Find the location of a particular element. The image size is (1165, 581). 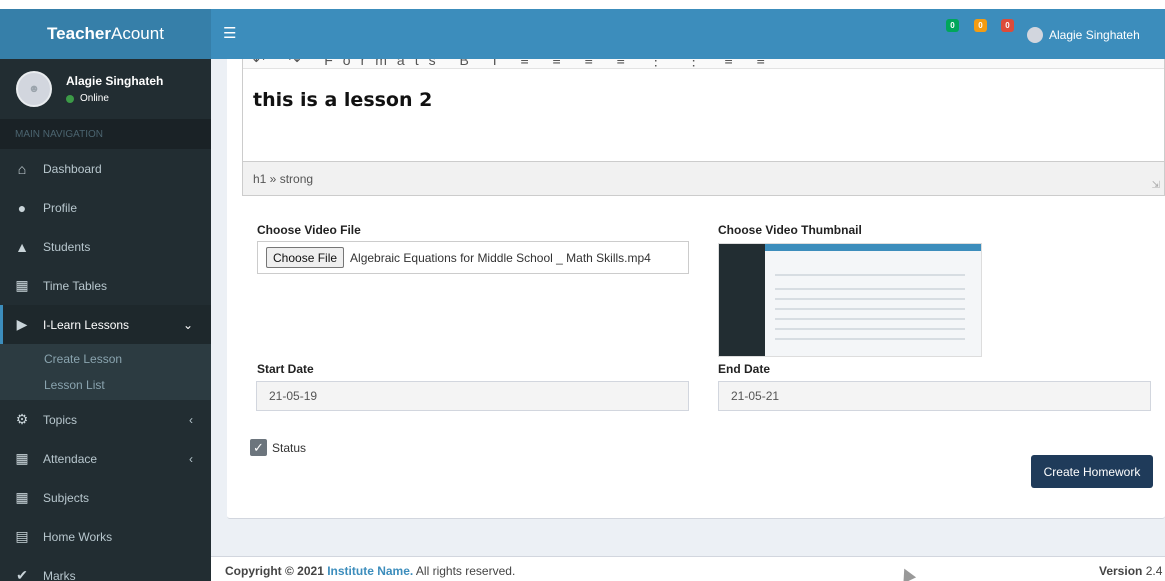

graduation-cap-icon: ▲ is located at coordinates (22, 246).